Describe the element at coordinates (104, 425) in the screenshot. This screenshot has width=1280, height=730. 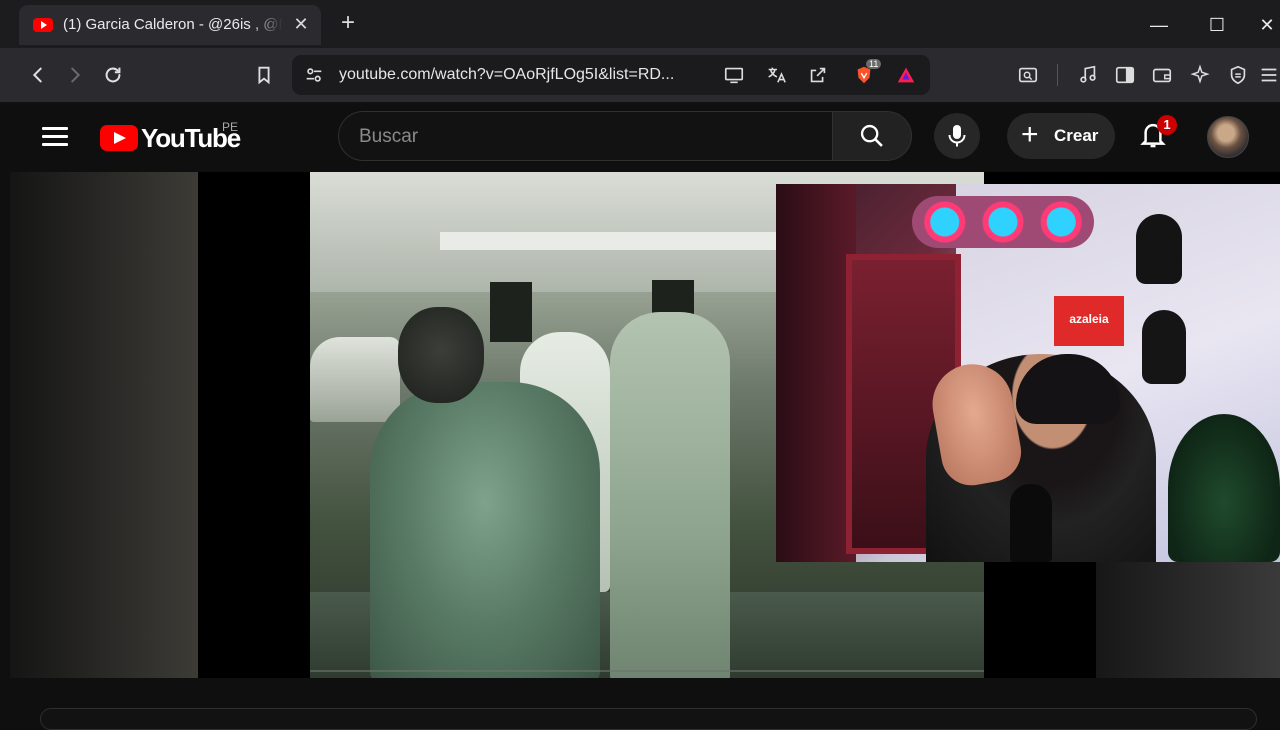
I see `ambient-glow-left` at that location.